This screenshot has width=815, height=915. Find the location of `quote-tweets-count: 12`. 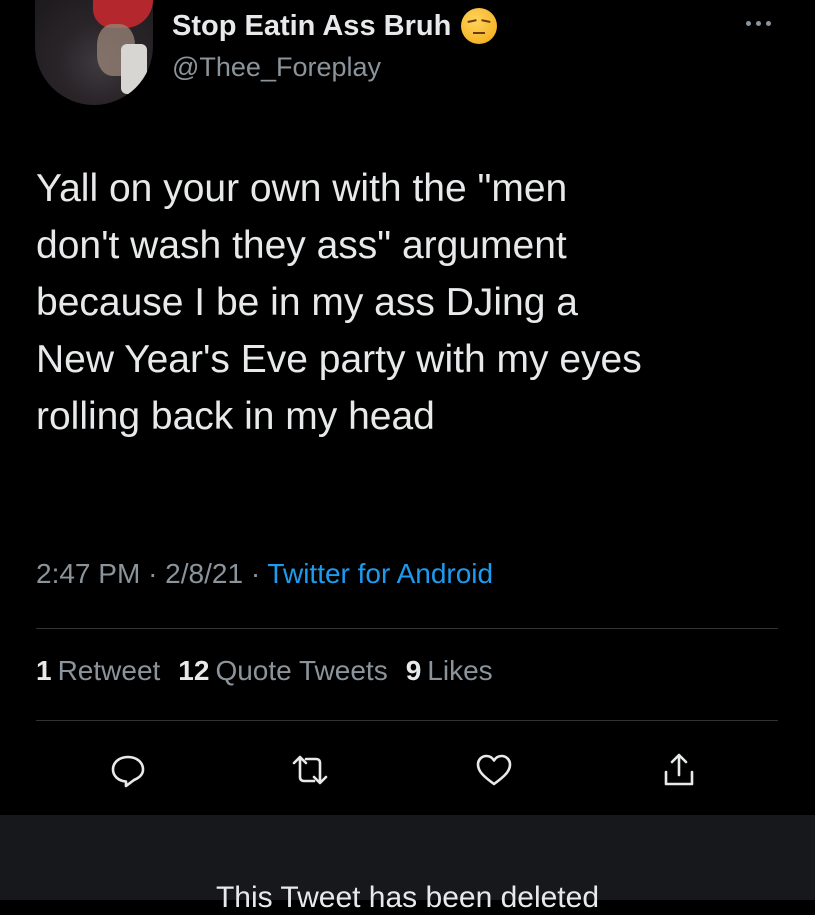

quote-tweets-count: 12 is located at coordinates (194, 670).